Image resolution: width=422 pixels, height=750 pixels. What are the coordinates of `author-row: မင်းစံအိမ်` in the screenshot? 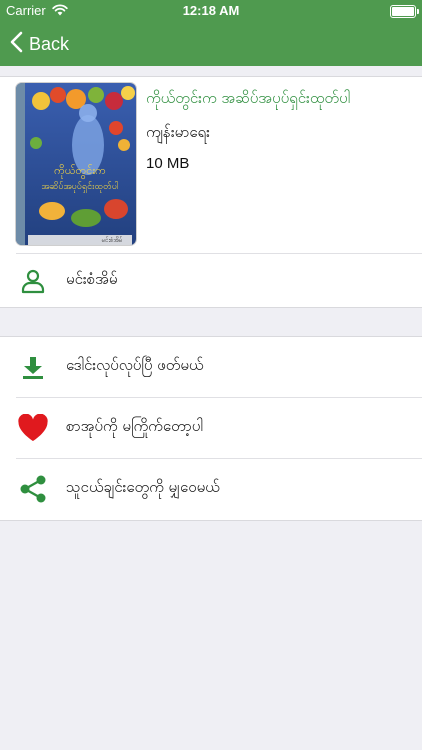 It's located at (211, 280).